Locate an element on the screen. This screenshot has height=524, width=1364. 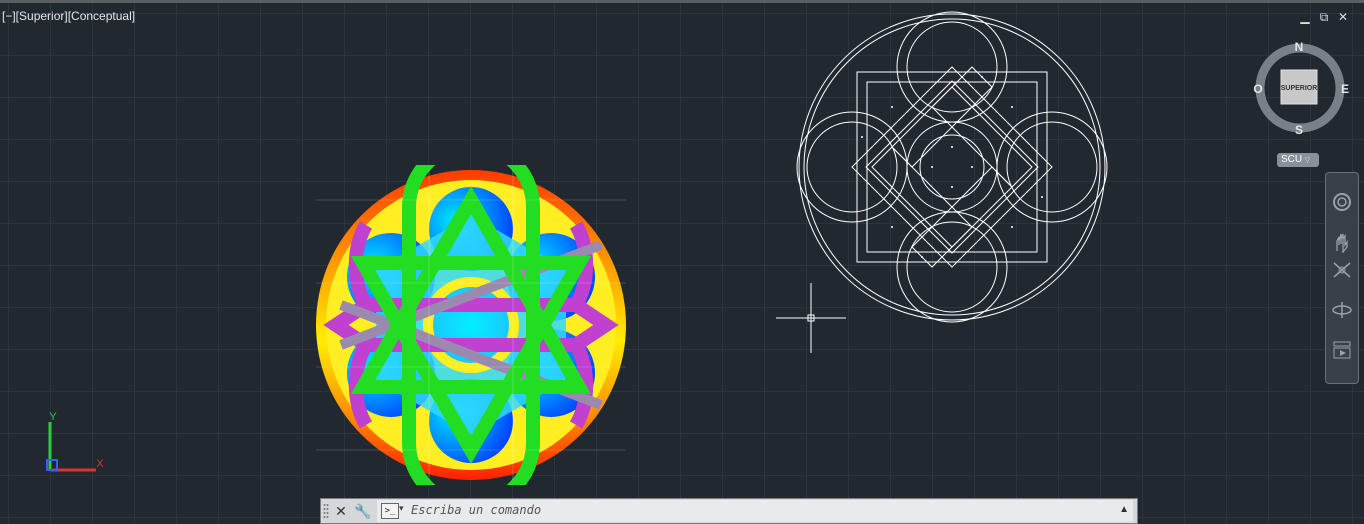
ucs-y-label: Y is located at coordinates (53, 417).